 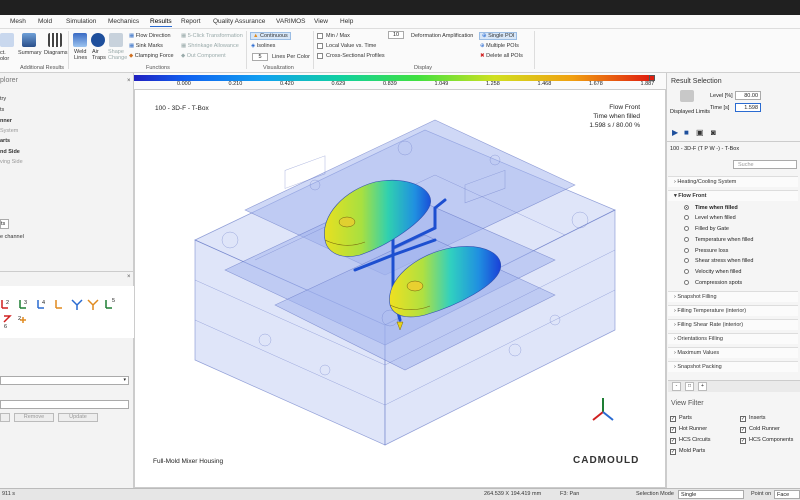 What do you see at coordinates (320, 46) in the screenshot?
I see `local-value-checkbox` at bounding box center [320, 46].